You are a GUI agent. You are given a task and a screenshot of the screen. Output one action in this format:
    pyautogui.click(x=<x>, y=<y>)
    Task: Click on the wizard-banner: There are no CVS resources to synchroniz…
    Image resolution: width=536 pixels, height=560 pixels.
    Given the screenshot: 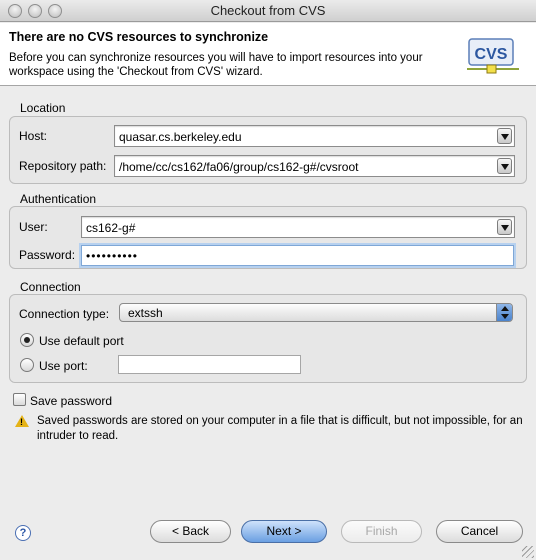 What is the action you would take?
    pyautogui.click(x=268, y=54)
    